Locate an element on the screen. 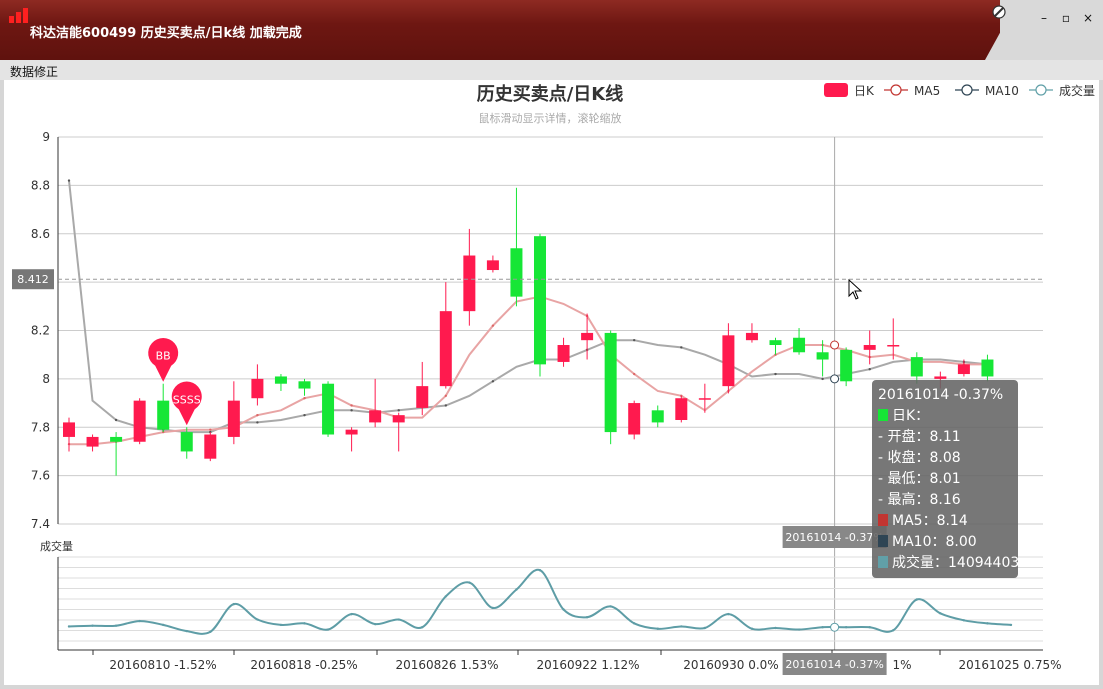 The image size is (1103, 689). legend-label-3: 成交量 is located at coordinates (1077, 90).